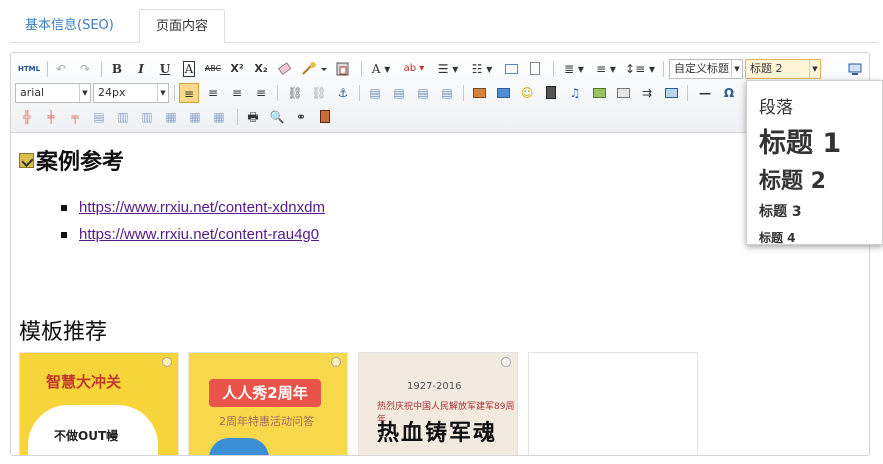 This screenshot has height=464, width=883. I want to click on template-card, so click(613, 403).